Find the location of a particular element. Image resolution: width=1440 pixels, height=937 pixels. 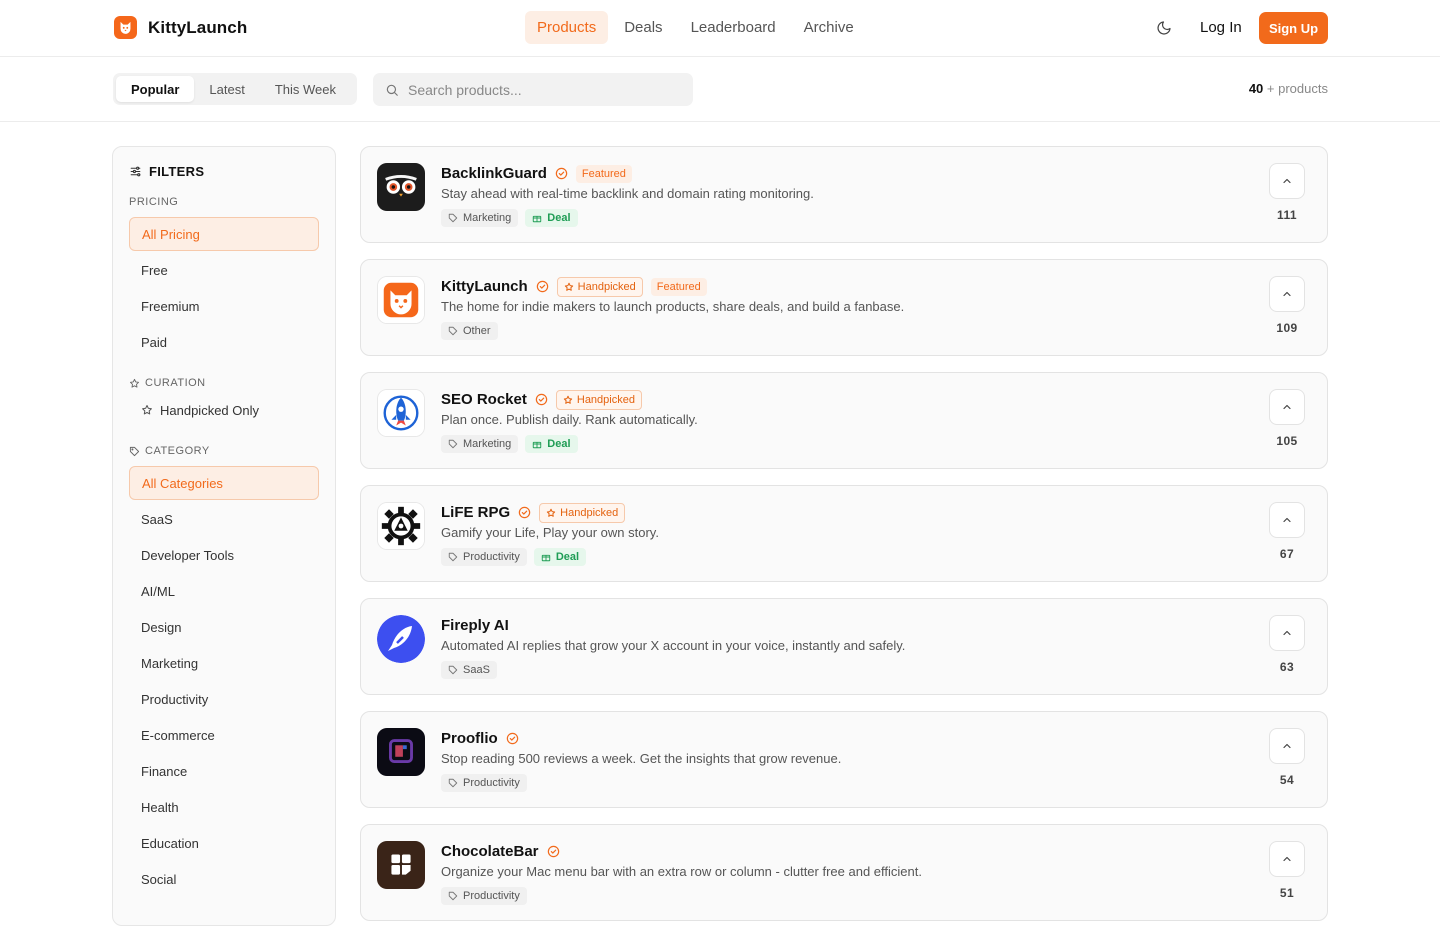

rocket-logo-icon is located at coordinates (401, 413).